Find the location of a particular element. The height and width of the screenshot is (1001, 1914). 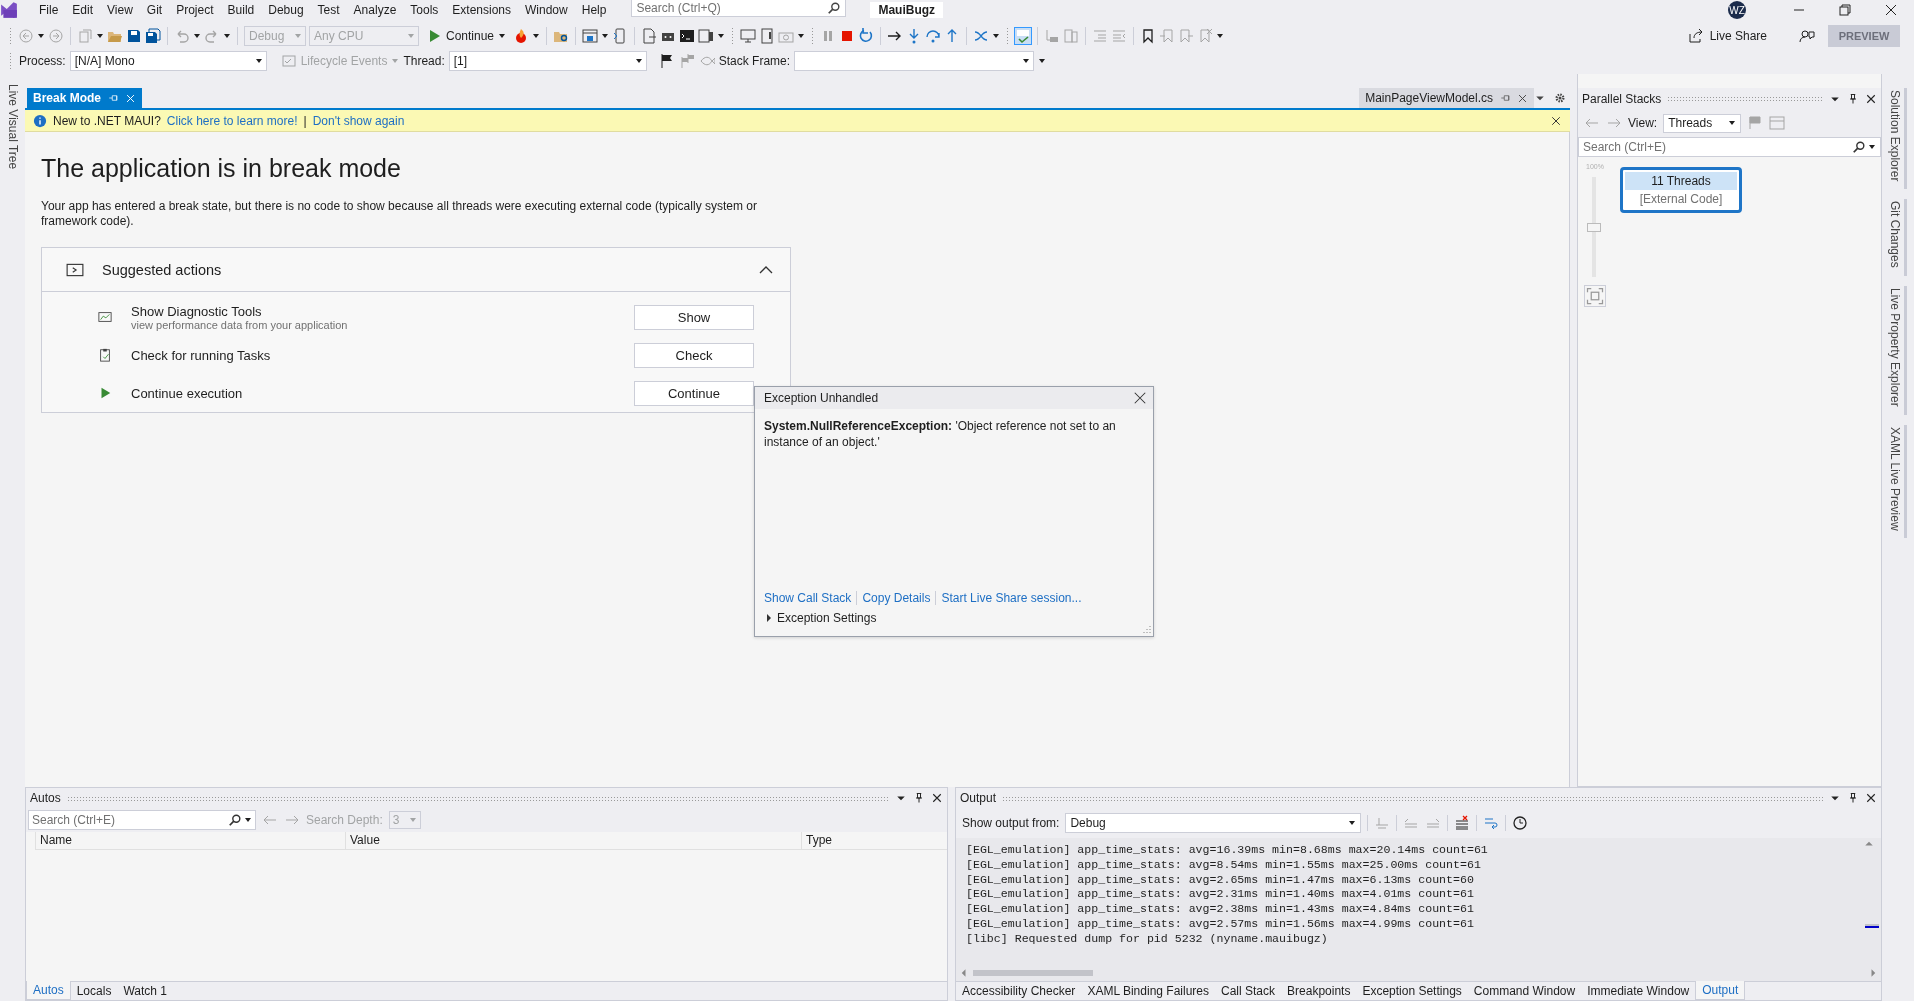

panel-tab: Call Stack is located at coordinates (1248, 991).